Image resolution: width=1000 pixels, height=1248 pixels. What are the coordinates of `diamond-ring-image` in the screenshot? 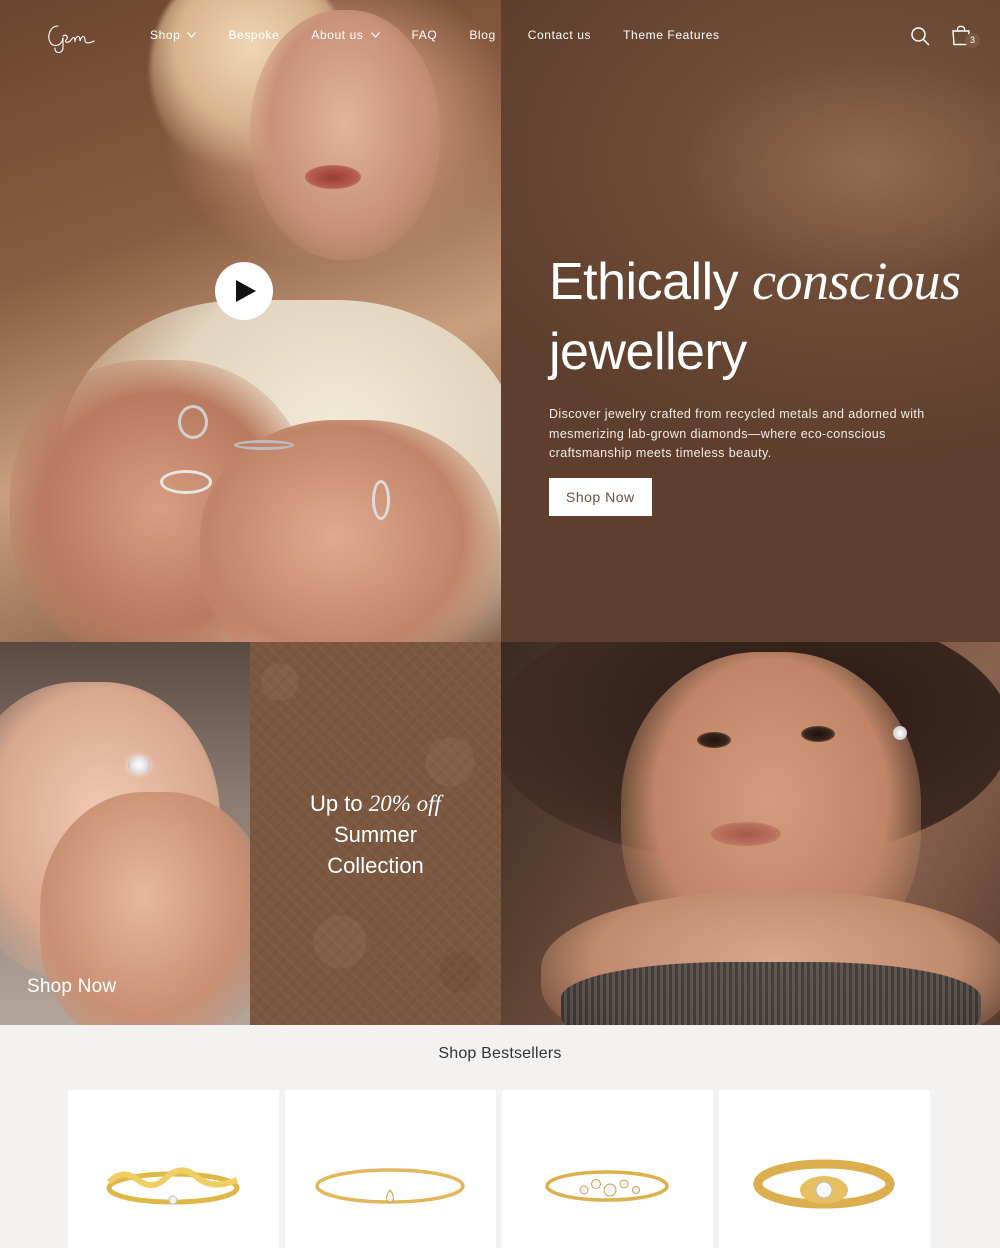 It's located at (139, 765).